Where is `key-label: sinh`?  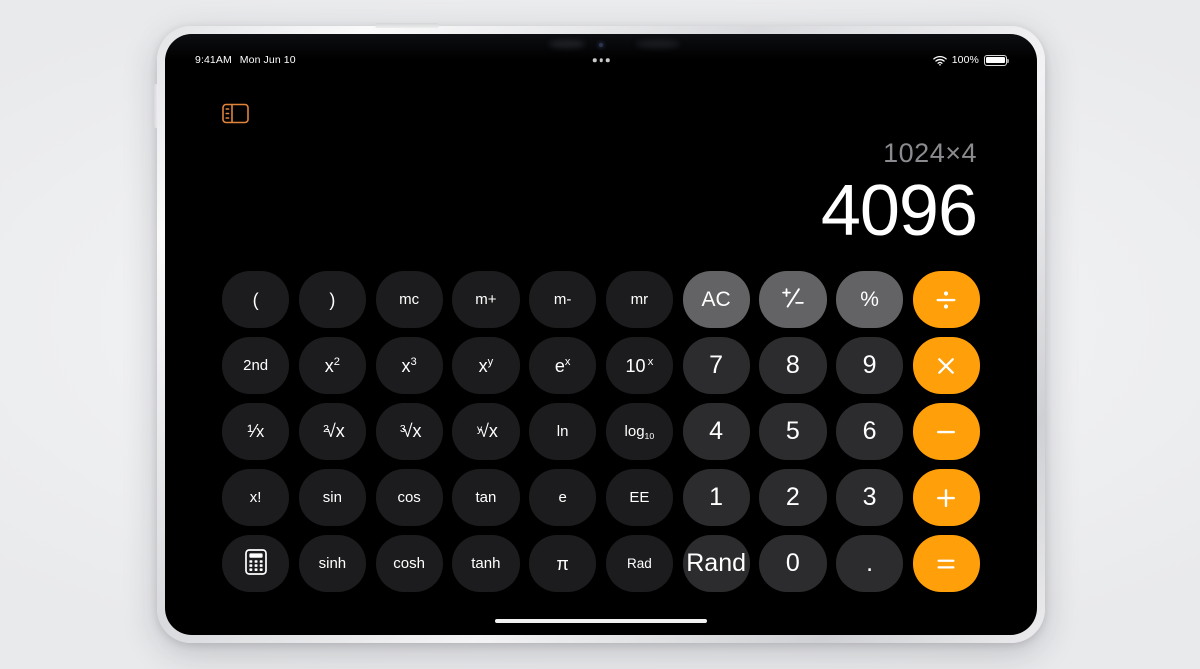
key-label: sinh is located at coordinates (332, 563).